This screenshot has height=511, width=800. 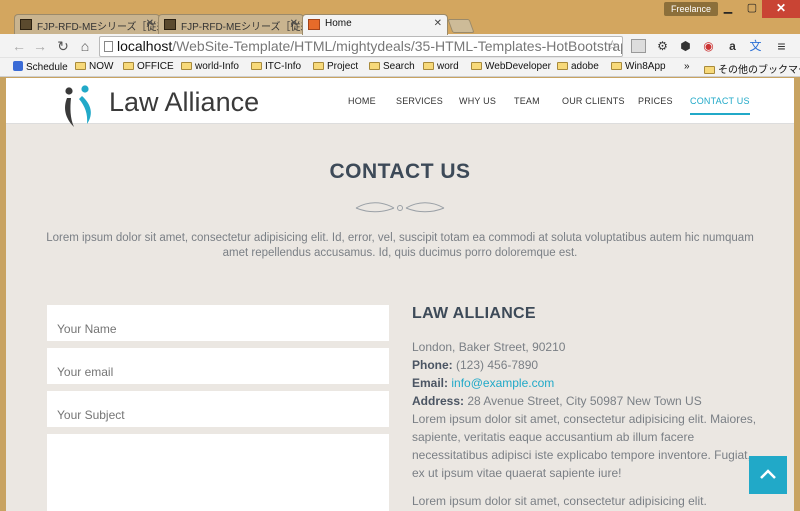 What do you see at coordinates (218, 472) in the screenshot?
I see `message-field` at bounding box center [218, 472].